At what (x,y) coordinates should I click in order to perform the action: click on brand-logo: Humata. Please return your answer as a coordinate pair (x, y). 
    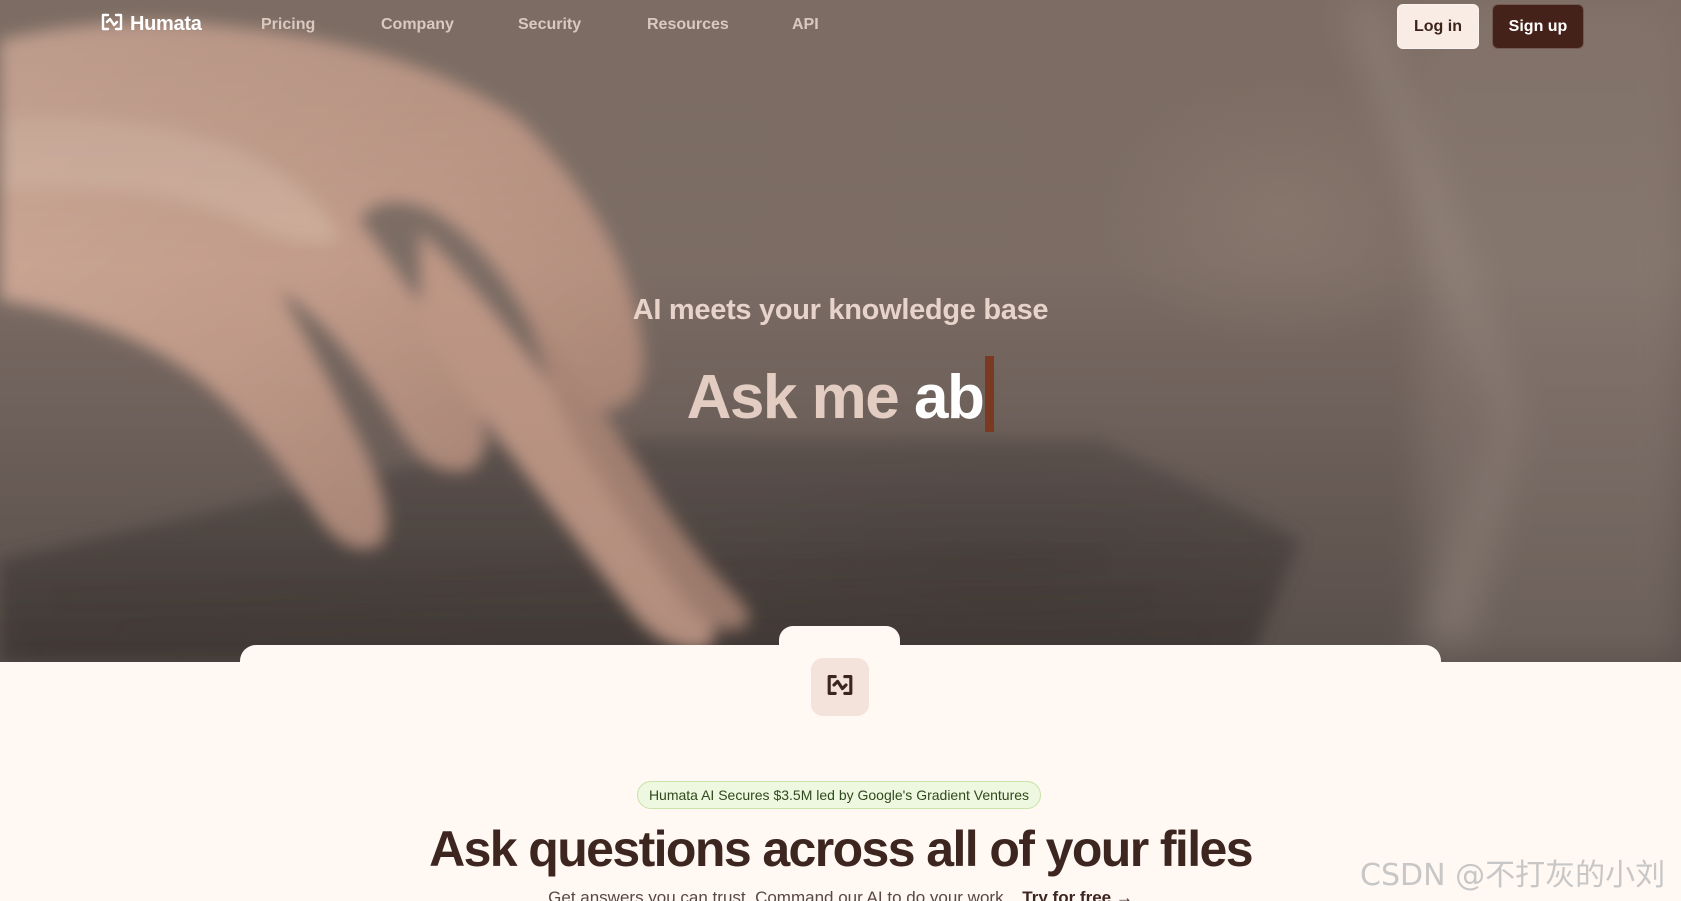
    Looking at the image, I should click on (151, 24).